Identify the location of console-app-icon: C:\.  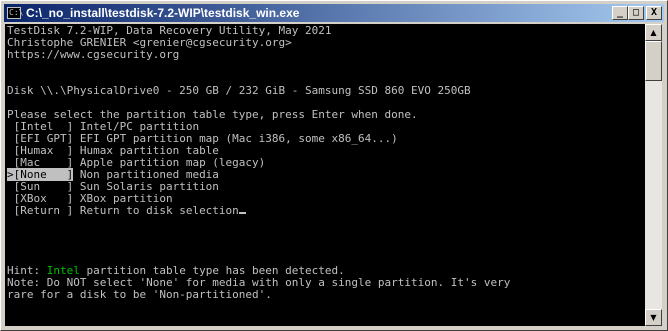
(15, 13).